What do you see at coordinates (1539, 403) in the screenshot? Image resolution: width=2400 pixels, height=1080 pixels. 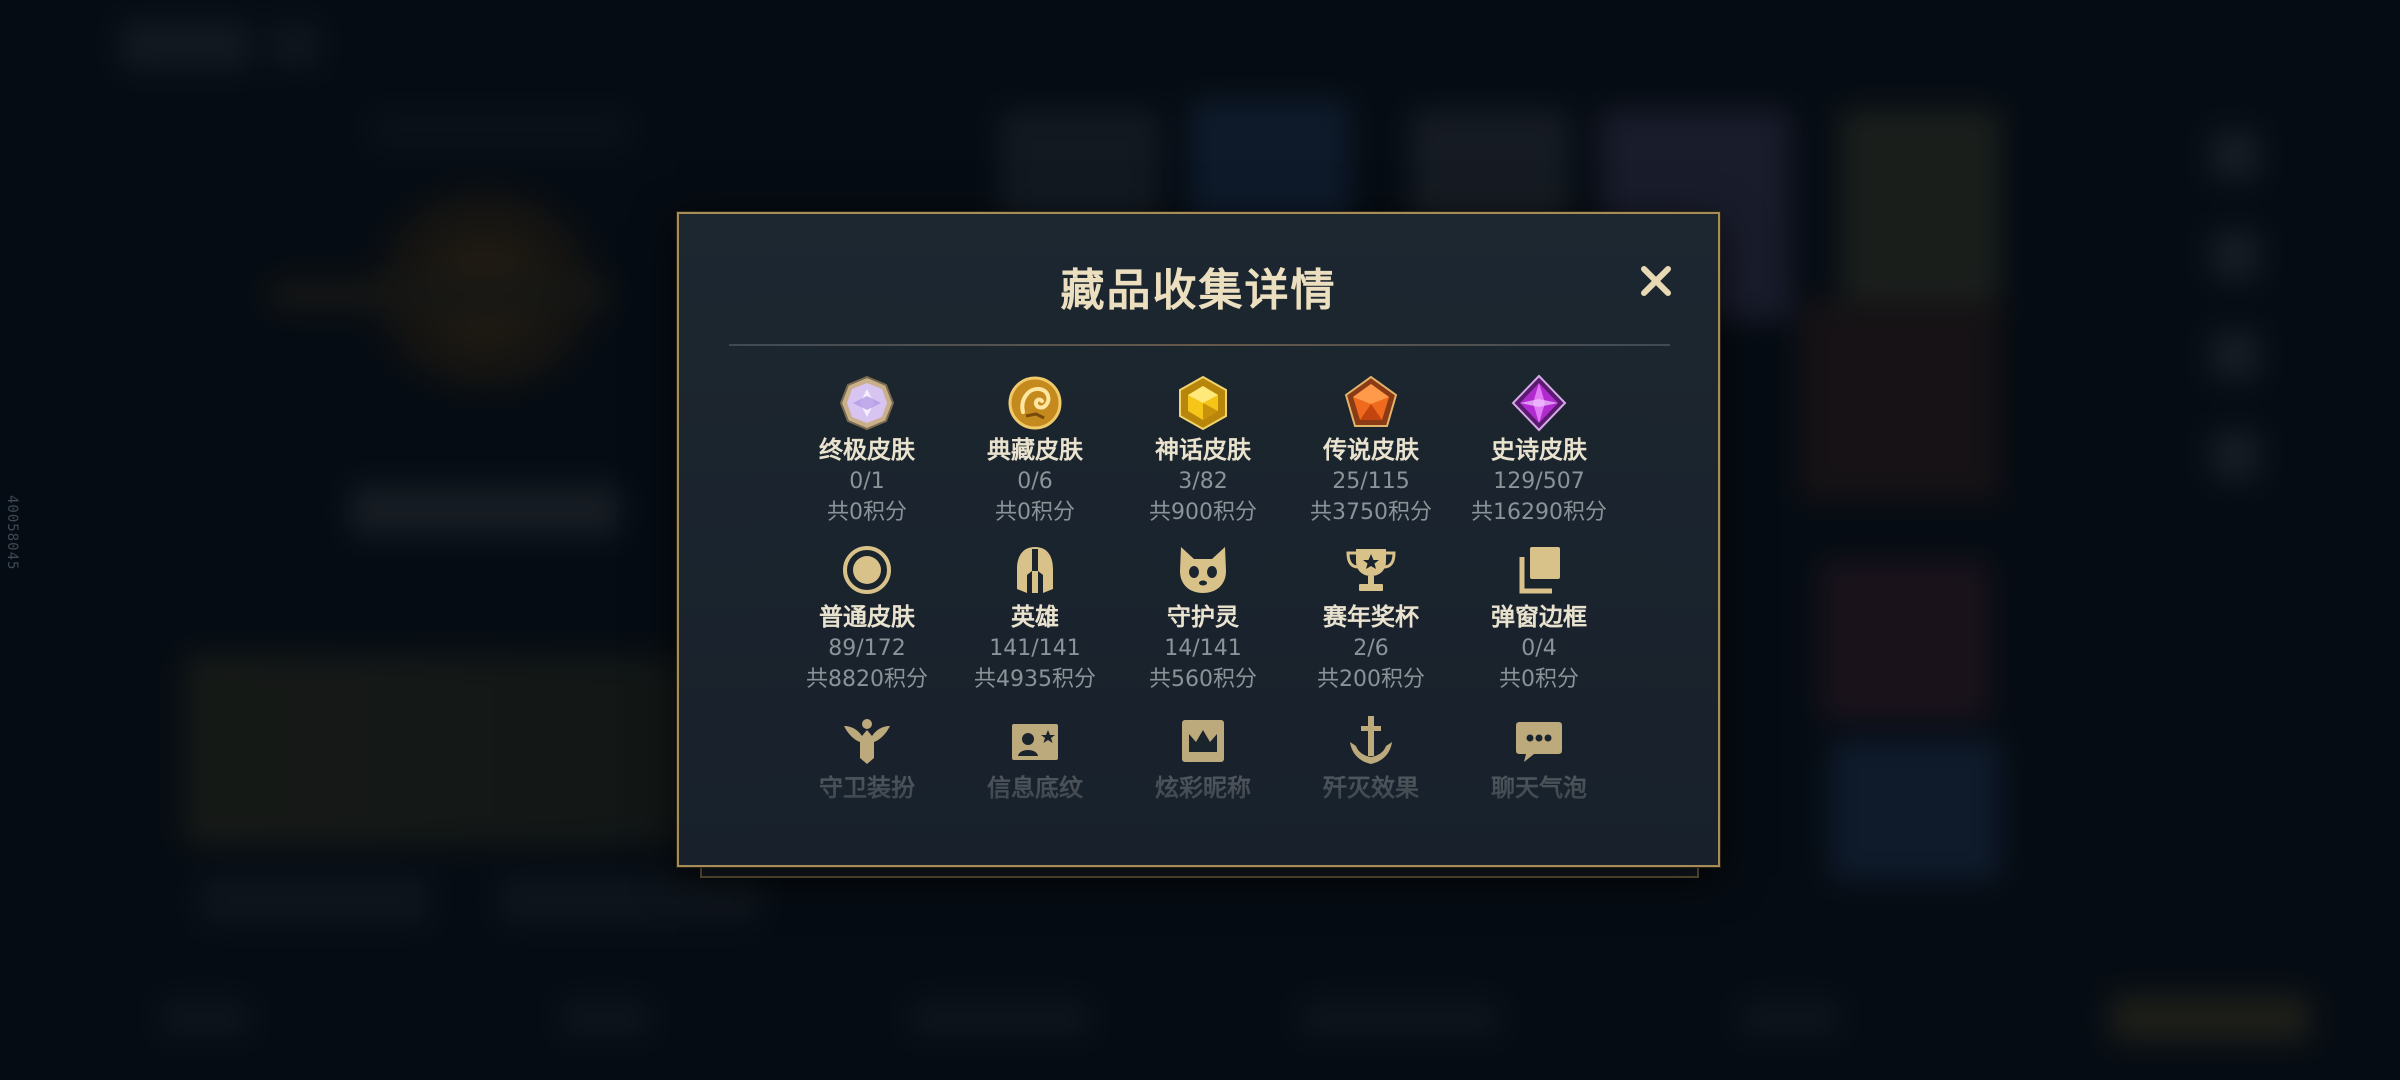 I see `epic-gem-icon` at bounding box center [1539, 403].